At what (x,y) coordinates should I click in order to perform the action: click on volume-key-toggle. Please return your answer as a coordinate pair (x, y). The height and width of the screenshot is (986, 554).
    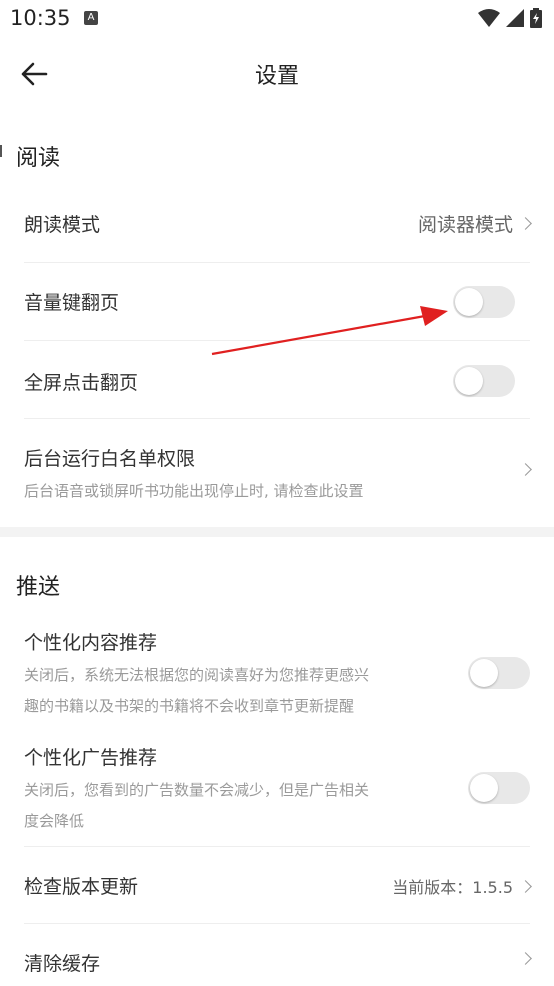
    Looking at the image, I should click on (484, 302).